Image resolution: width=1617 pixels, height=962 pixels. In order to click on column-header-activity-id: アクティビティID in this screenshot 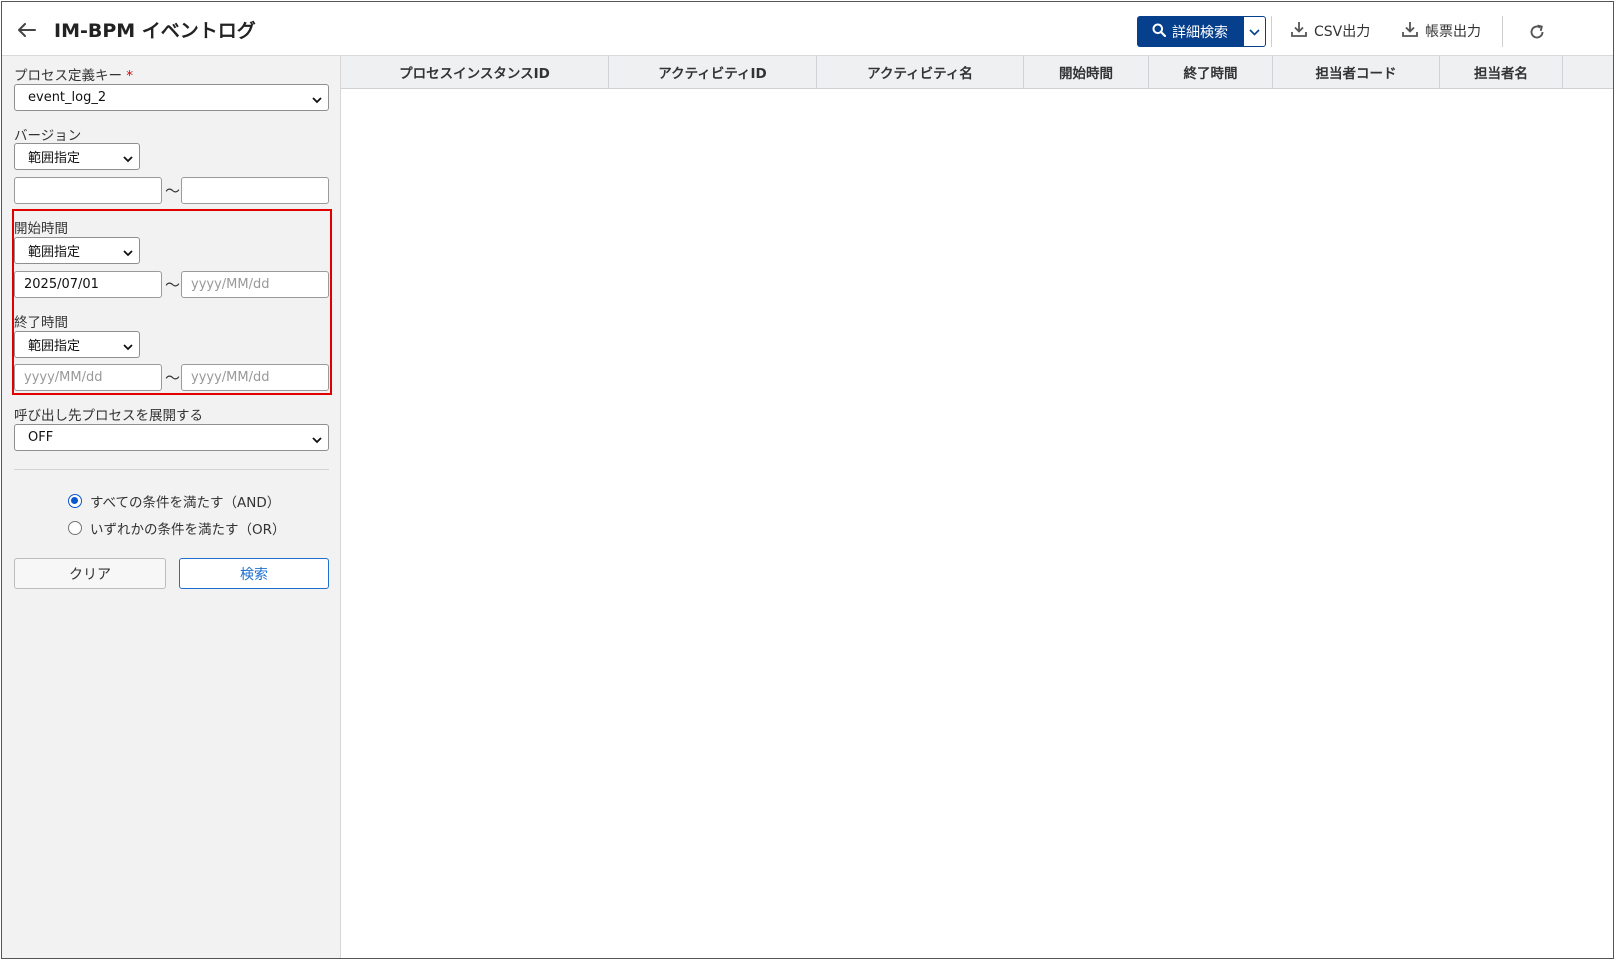, I will do `click(713, 72)`.